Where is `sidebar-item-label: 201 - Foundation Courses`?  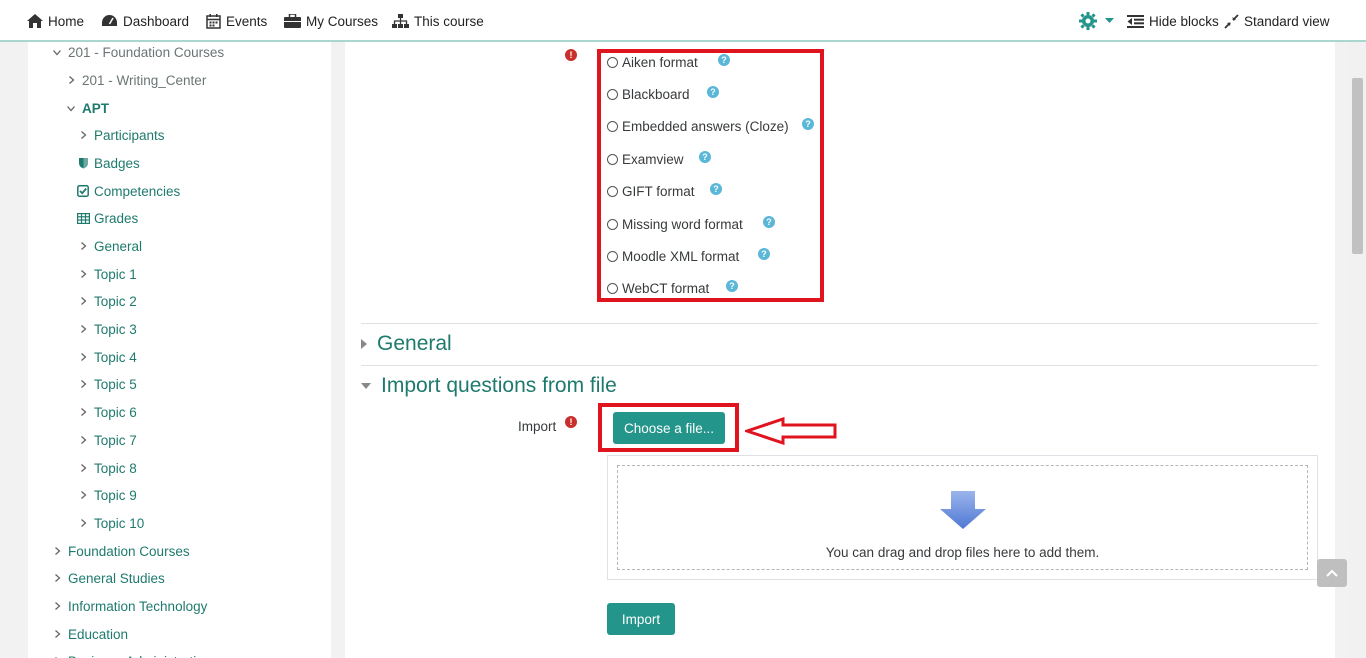 sidebar-item-label: 201 - Foundation Courses is located at coordinates (146, 52).